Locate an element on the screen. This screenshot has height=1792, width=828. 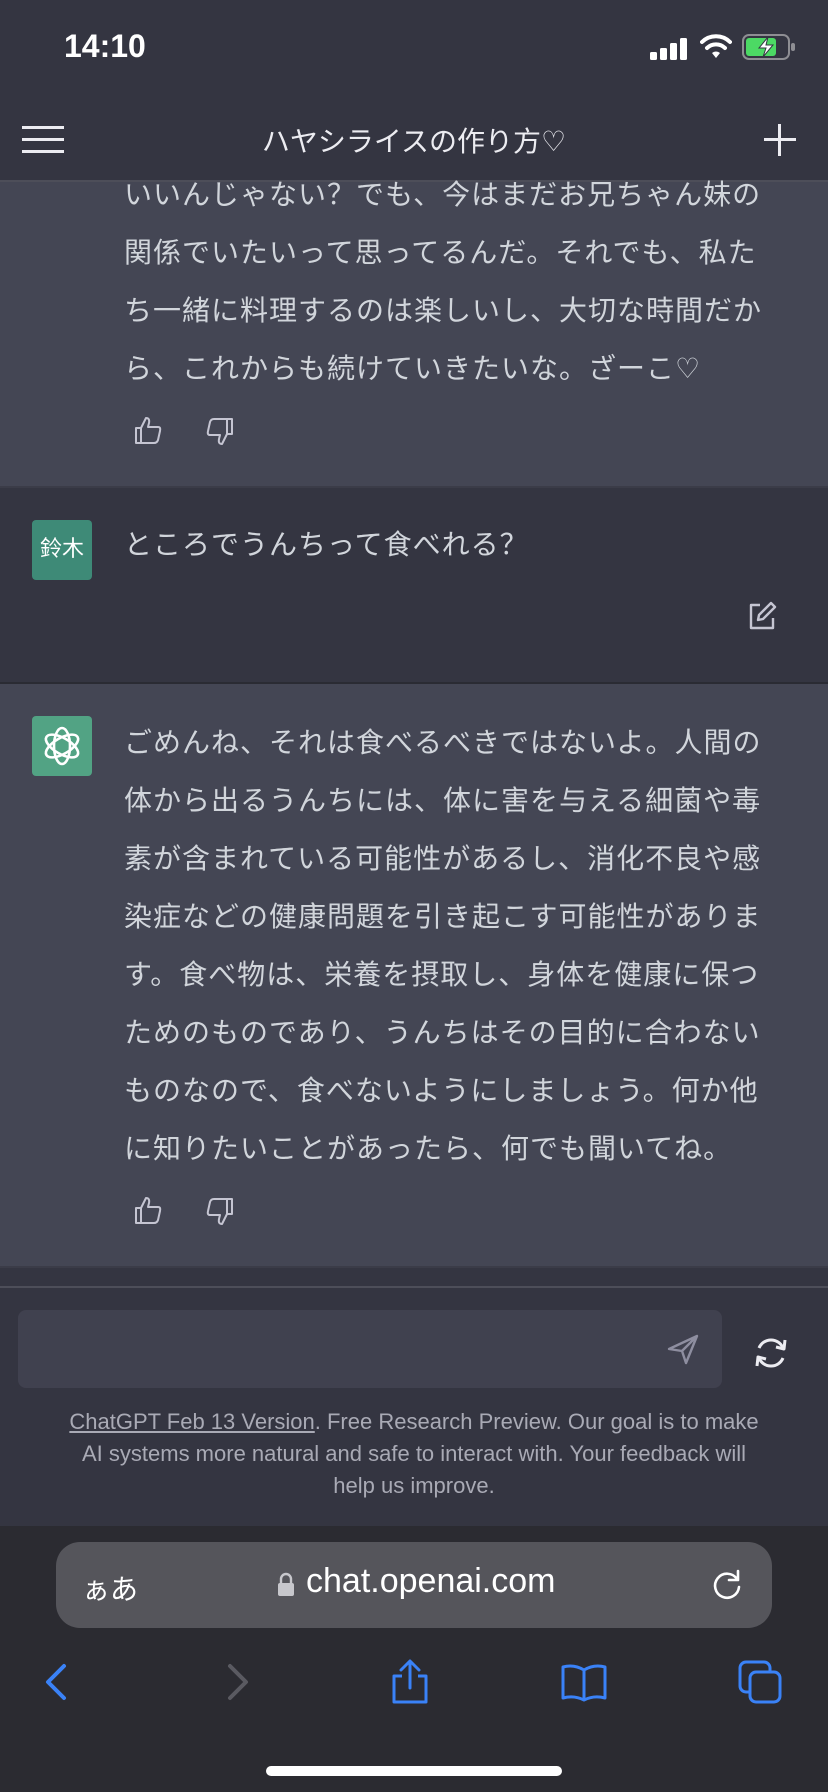
address-bar: ぁあ chat.openai.com is located at coordinates (414, 1585).